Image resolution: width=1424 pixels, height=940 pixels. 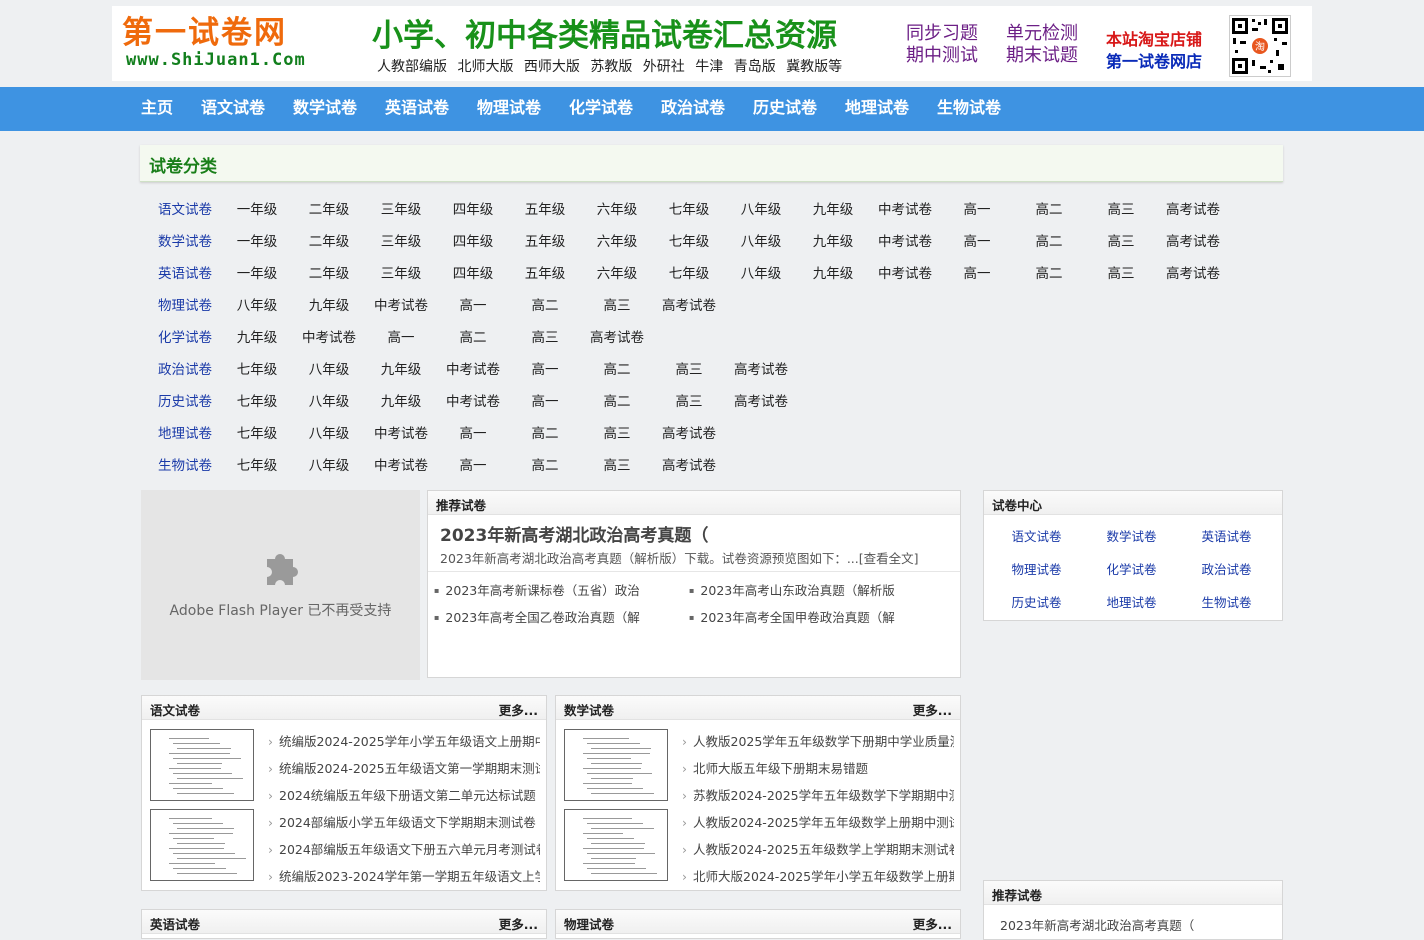 What do you see at coordinates (404, 848) in the screenshot?
I see `exam-list-item: 2024部编版五年级语文下册五六单元月考测试卷` at bounding box center [404, 848].